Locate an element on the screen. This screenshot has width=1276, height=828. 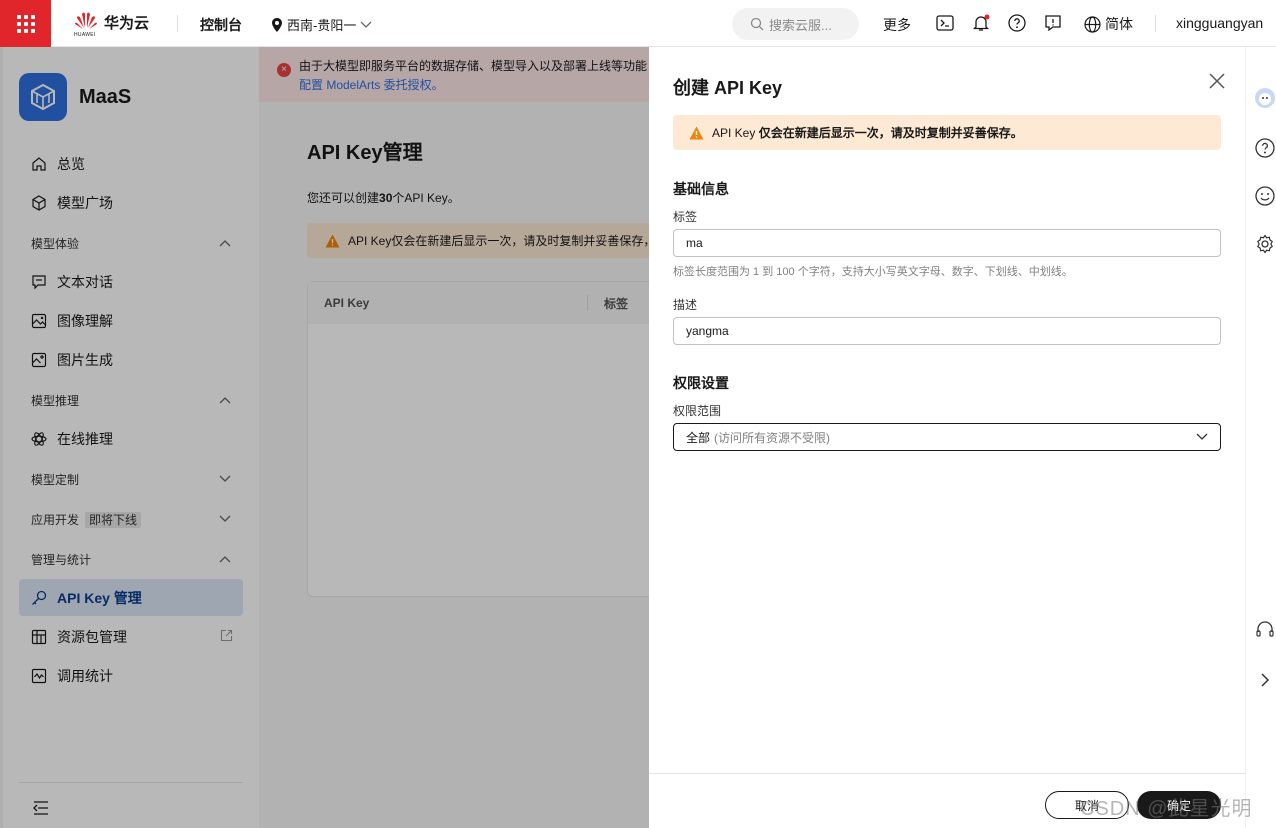
assistant-avatar-icon is located at coordinates (1265, 98).